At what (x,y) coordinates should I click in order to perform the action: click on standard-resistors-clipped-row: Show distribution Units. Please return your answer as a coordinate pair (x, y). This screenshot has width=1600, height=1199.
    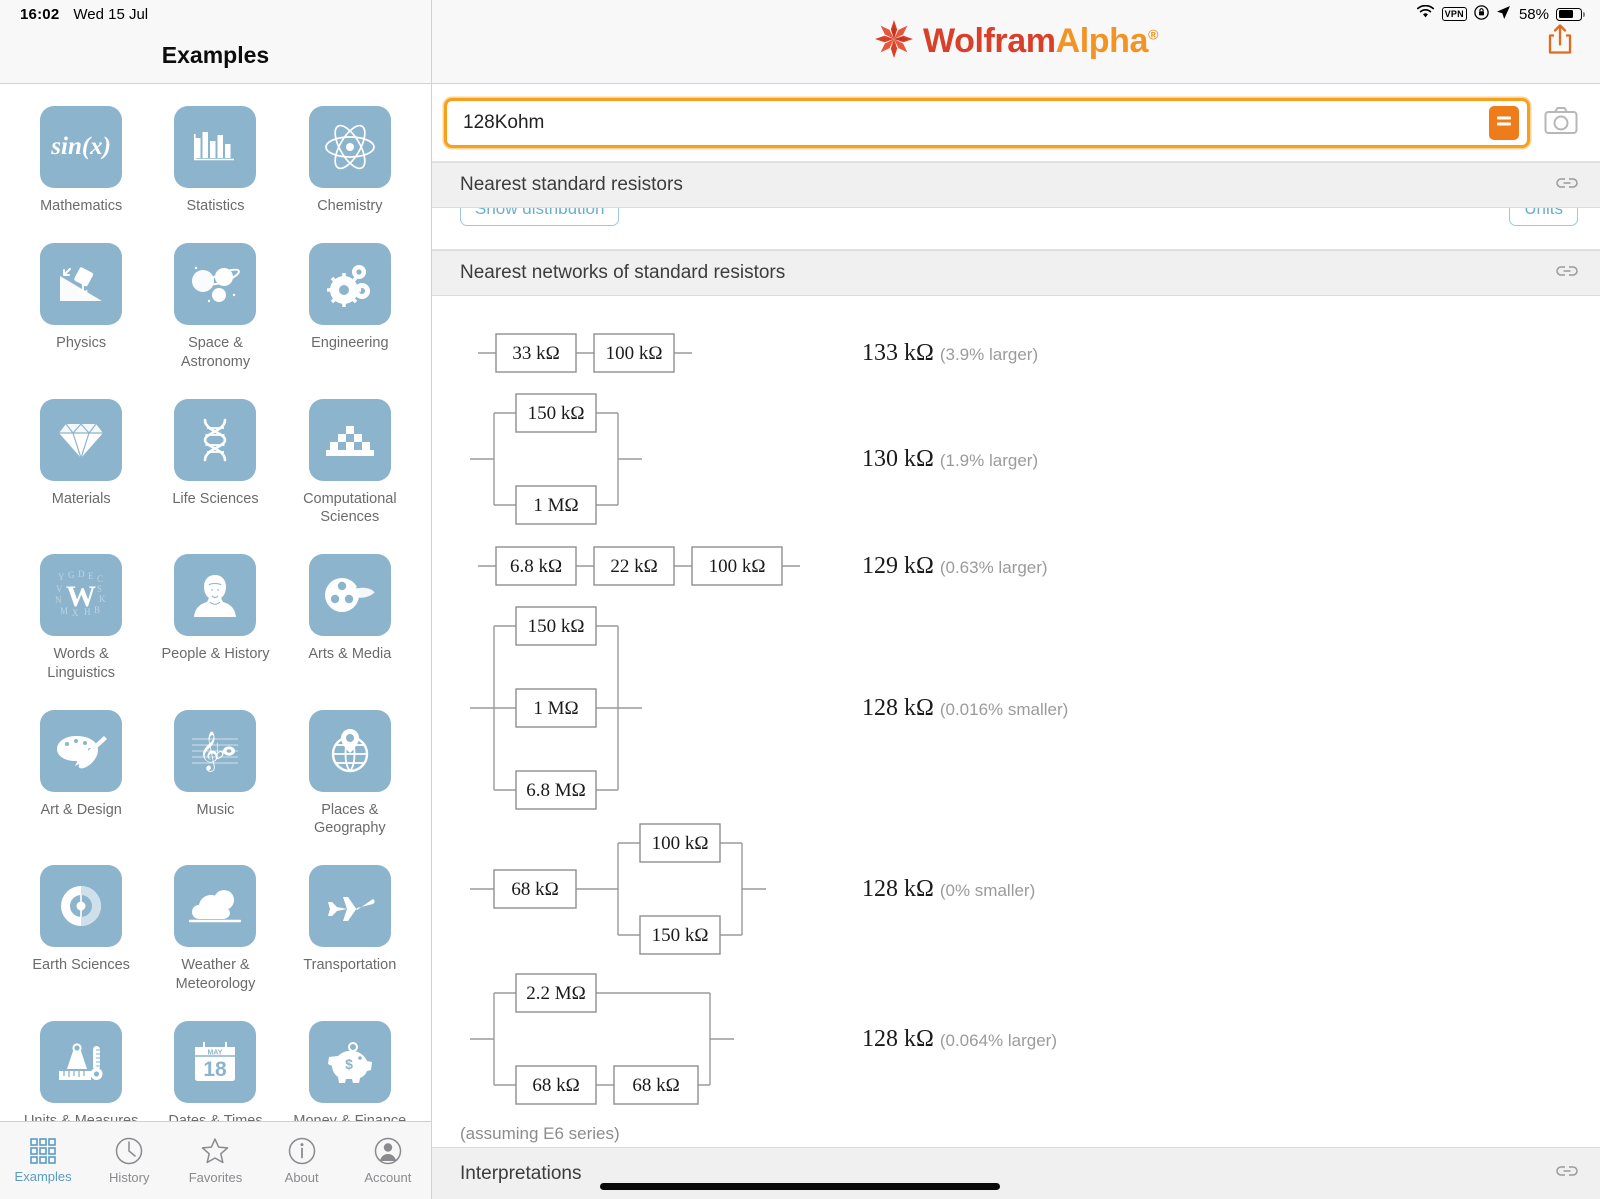
    Looking at the image, I should click on (1016, 229).